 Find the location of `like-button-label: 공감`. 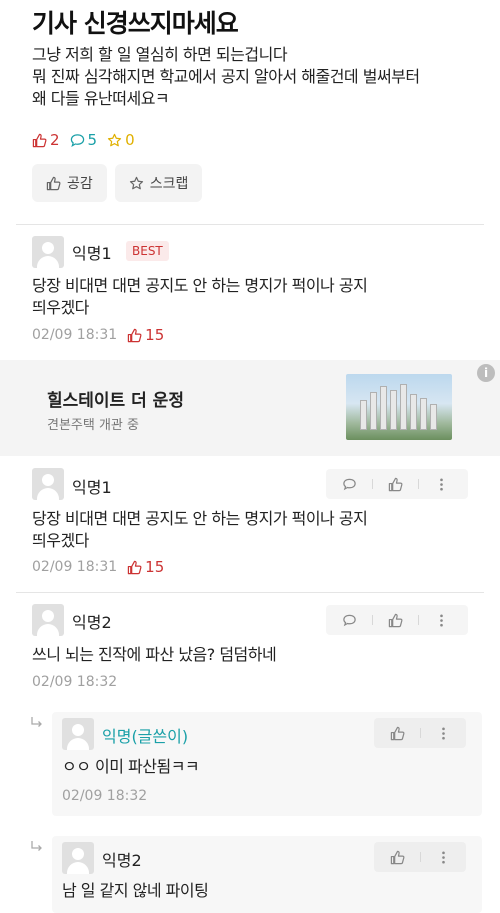

like-button-label: 공감 is located at coordinates (80, 184).